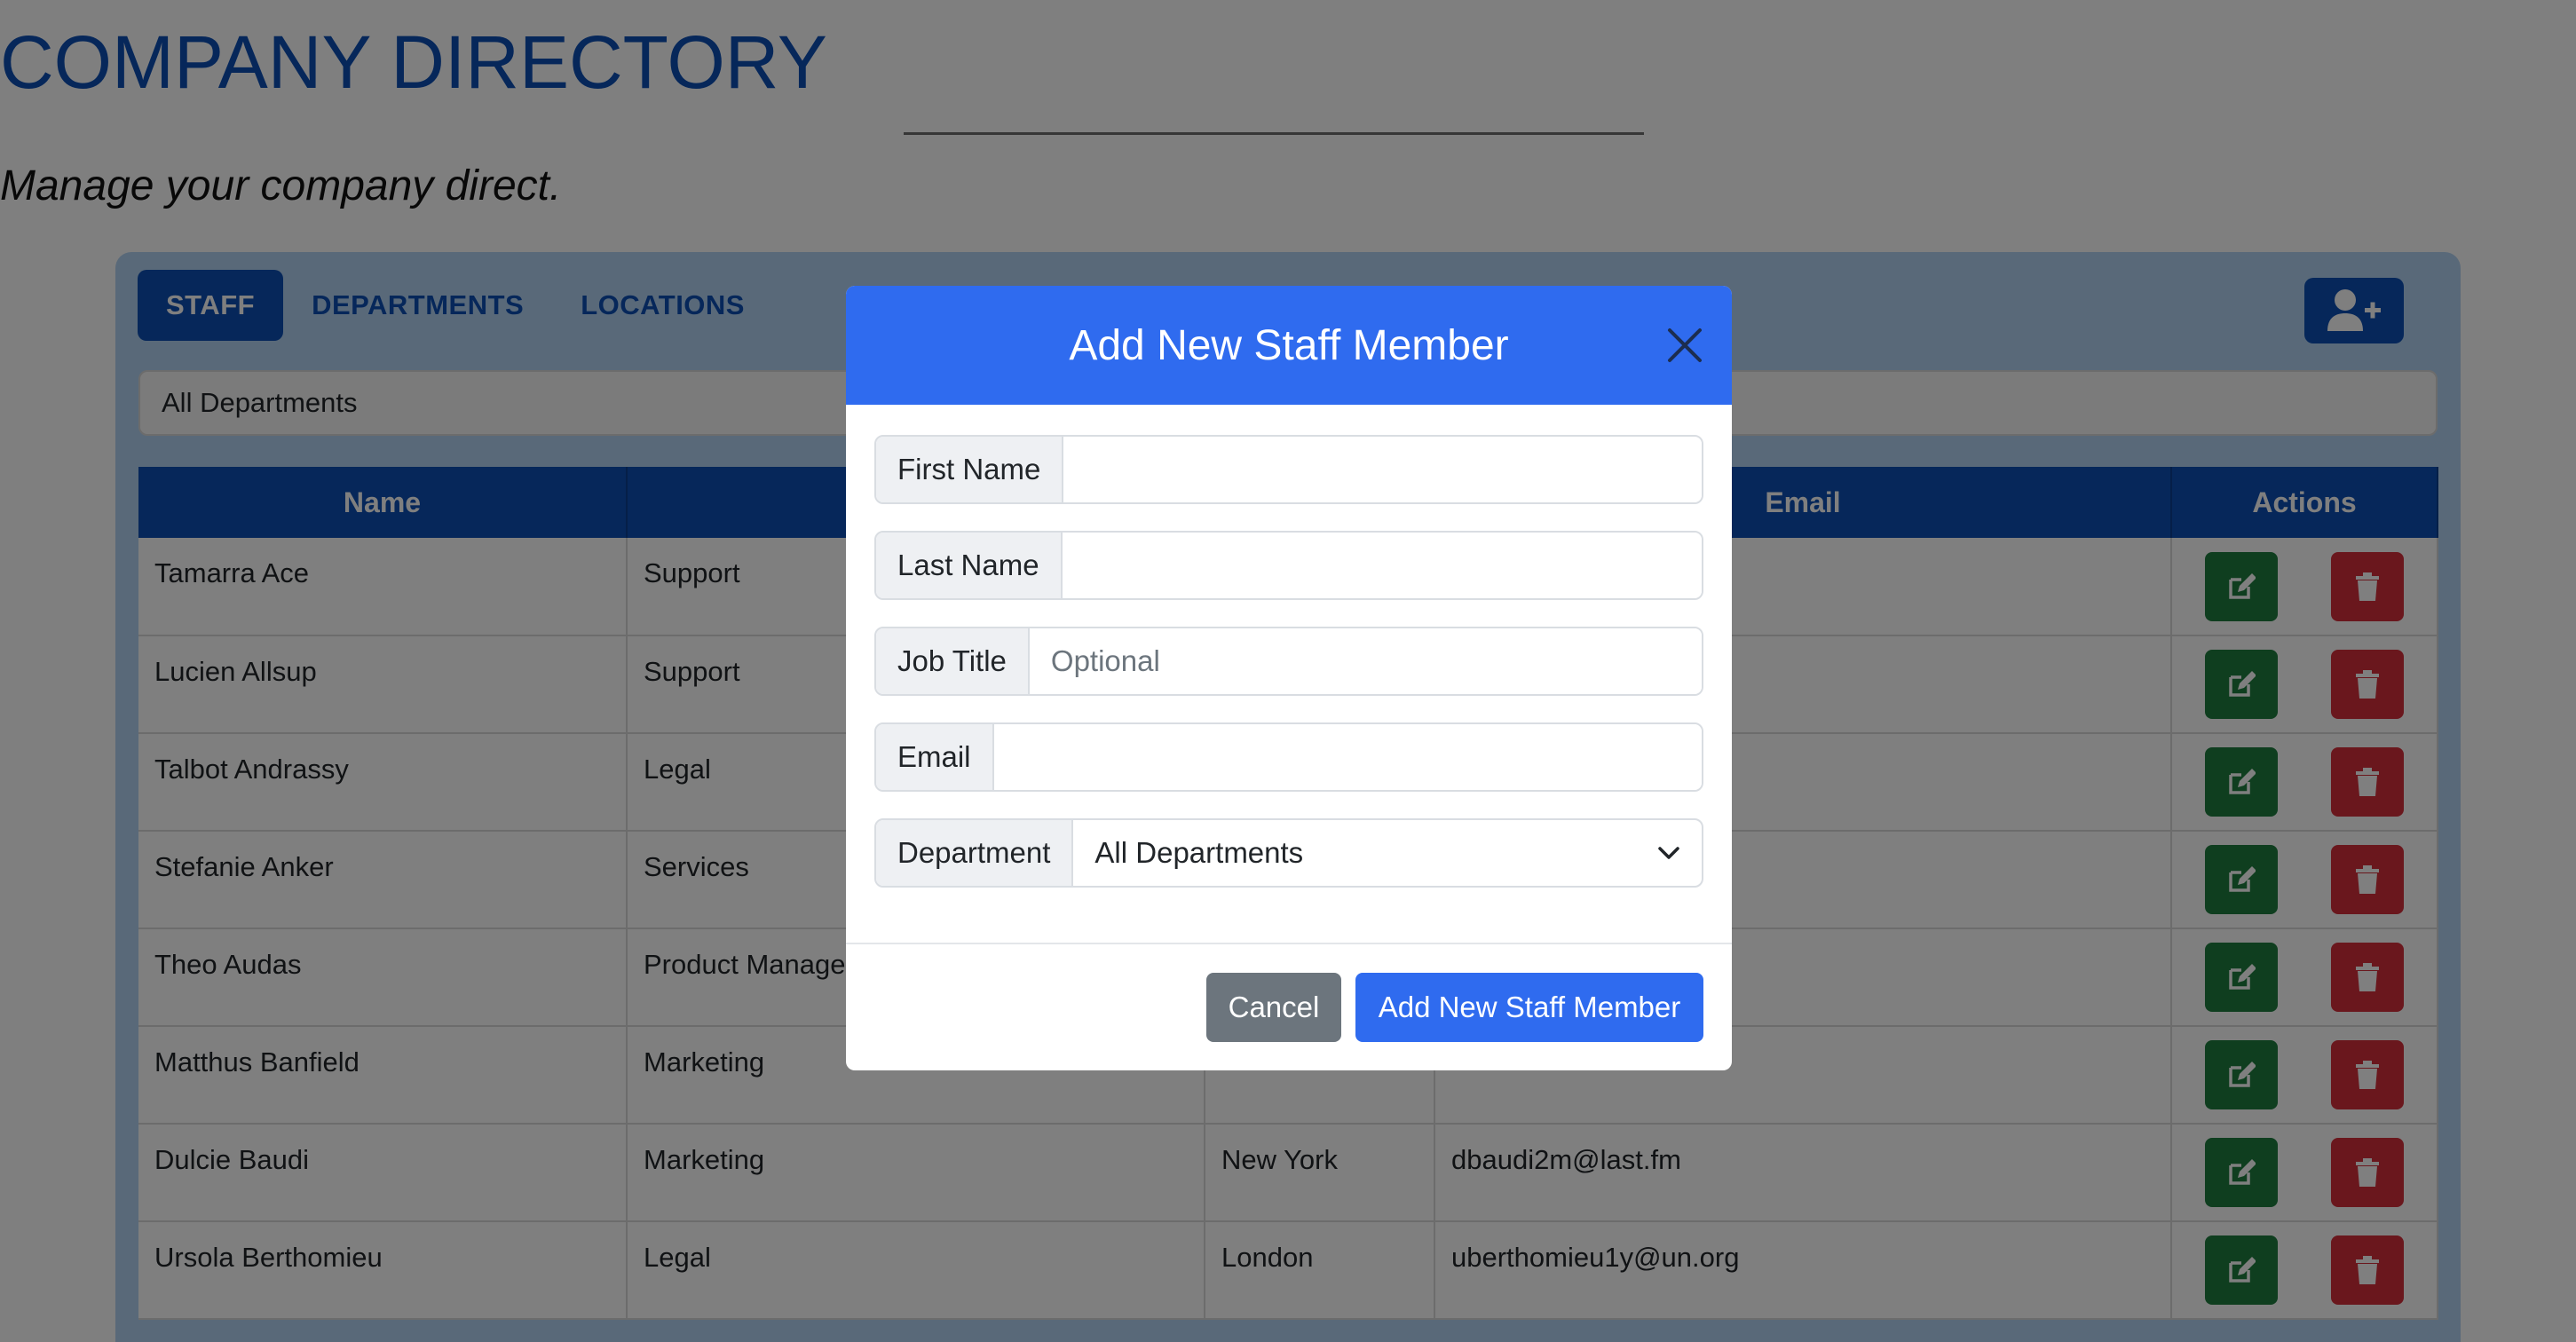 The width and height of the screenshot is (2576, 1342). What do you see at coordinates (1387, 853) in the screenshot?
I see `department-select: All Departments` at bounding box center [1387, 853].